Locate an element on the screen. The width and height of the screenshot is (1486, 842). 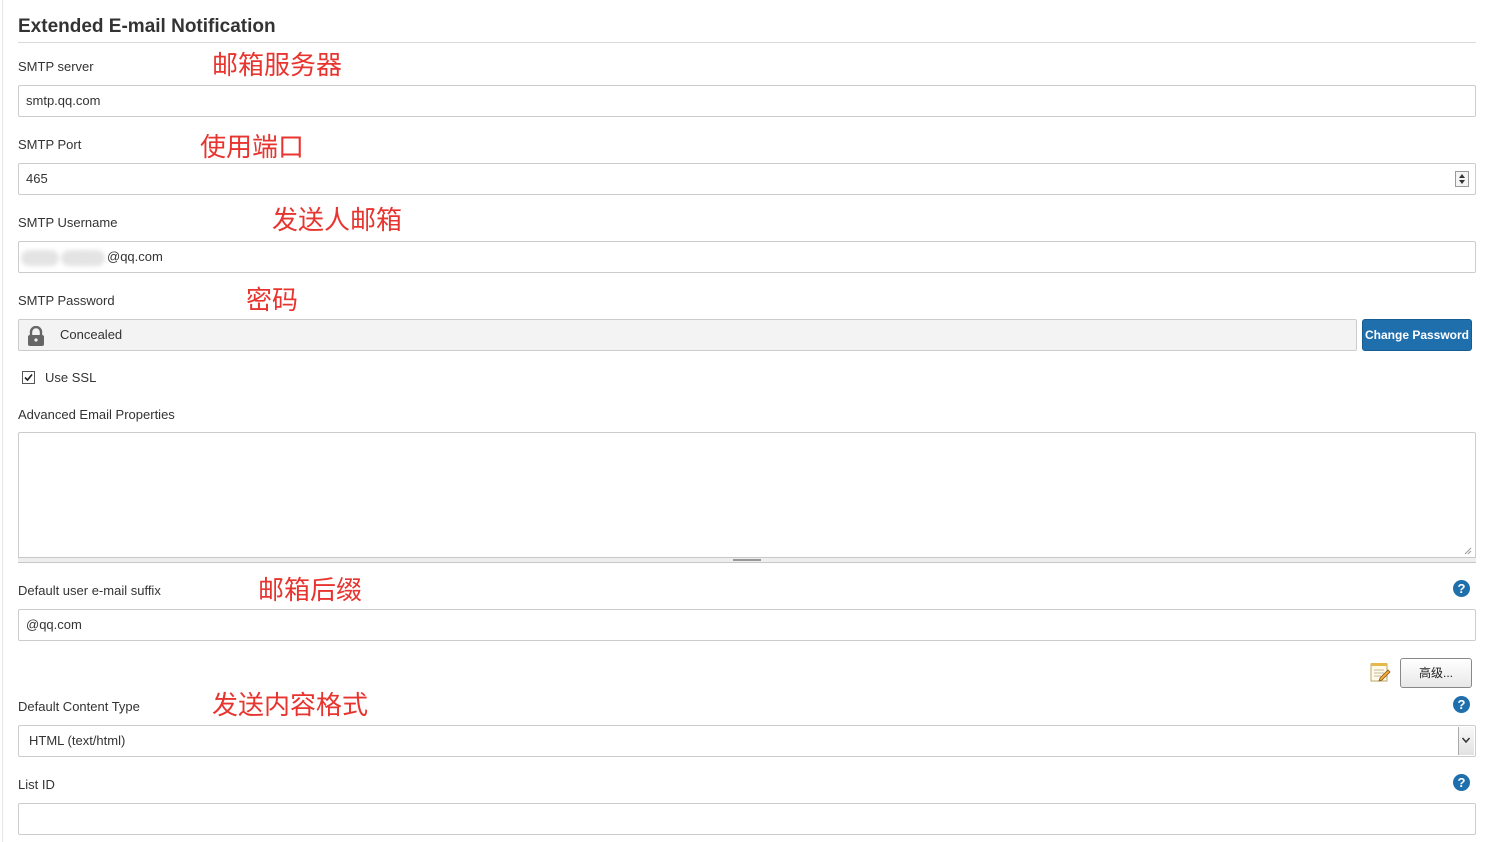
drag-handle-icon is located at coordinates (747, 560).